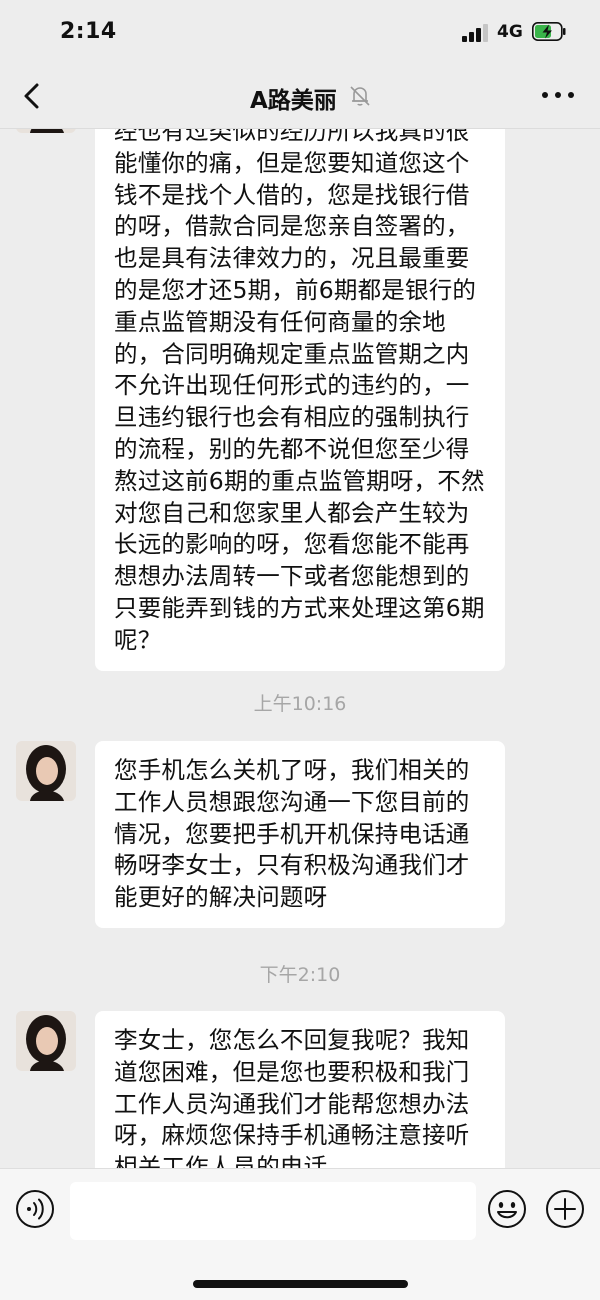 The width and height of the screenshot is (600, 1300). Describe the element at coordinates (558, 97) in the screenshot. I see `more-icon` at that location.